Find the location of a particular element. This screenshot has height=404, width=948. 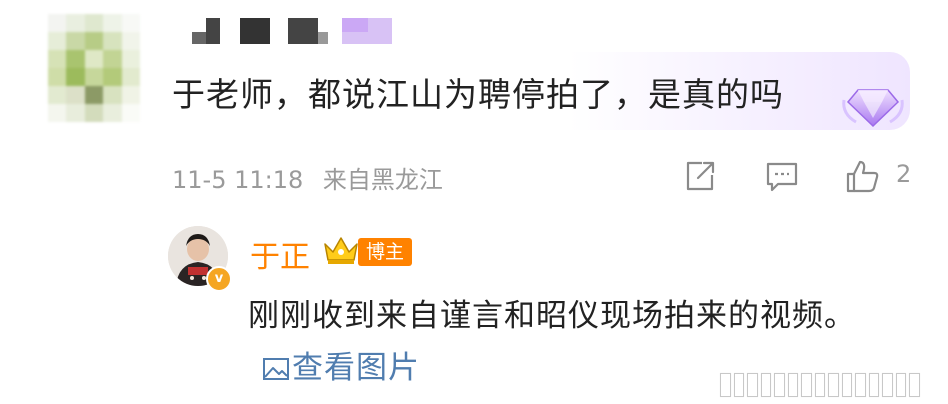

like-icon is located at coordinates (862, 176).